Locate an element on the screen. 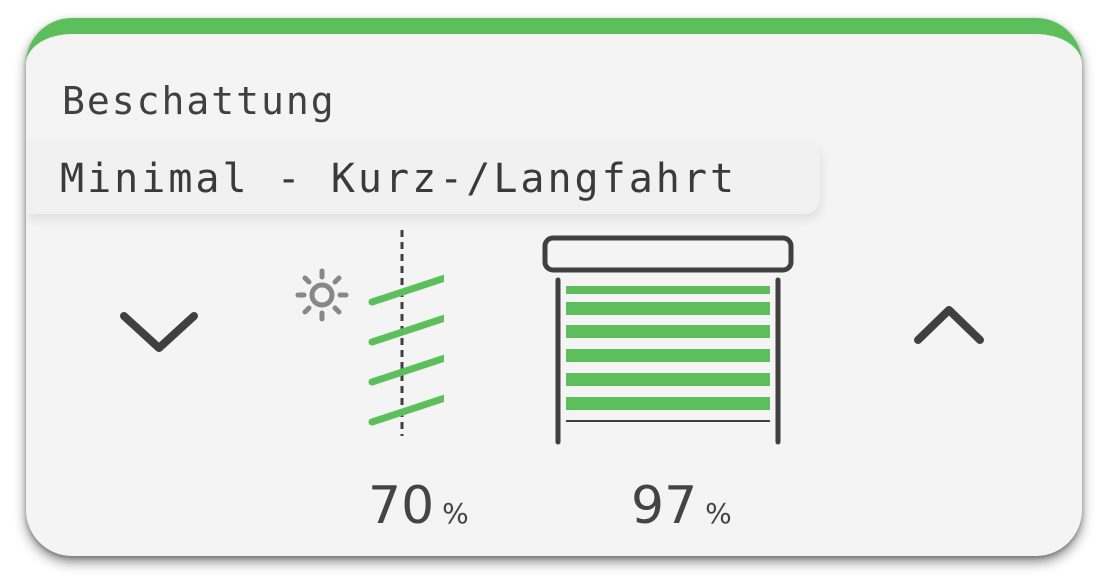 The height and width of the screenshot is (586, 1117). mode-label: Minimal - Kurz-/Langfahrt is located at coordinates (399, 179).